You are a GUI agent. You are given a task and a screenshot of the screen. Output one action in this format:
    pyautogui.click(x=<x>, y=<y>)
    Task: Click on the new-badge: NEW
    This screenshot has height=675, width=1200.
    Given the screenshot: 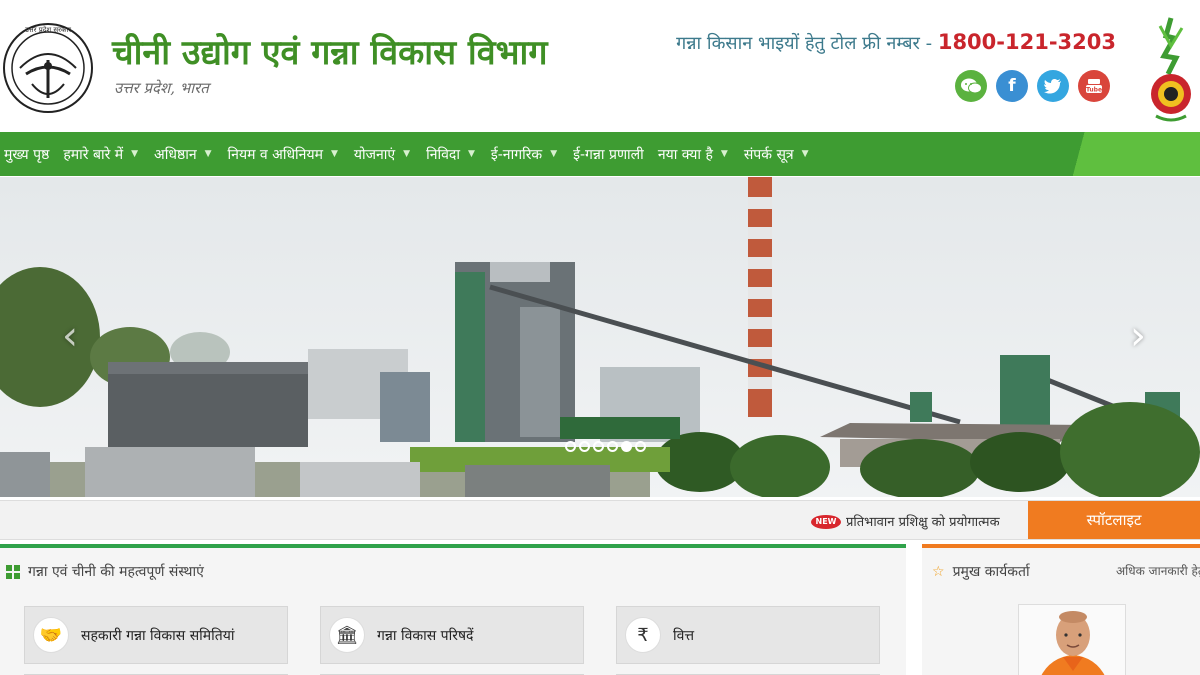 What is the action you would take?
    pyautogui.click(x=826, y=522)
    